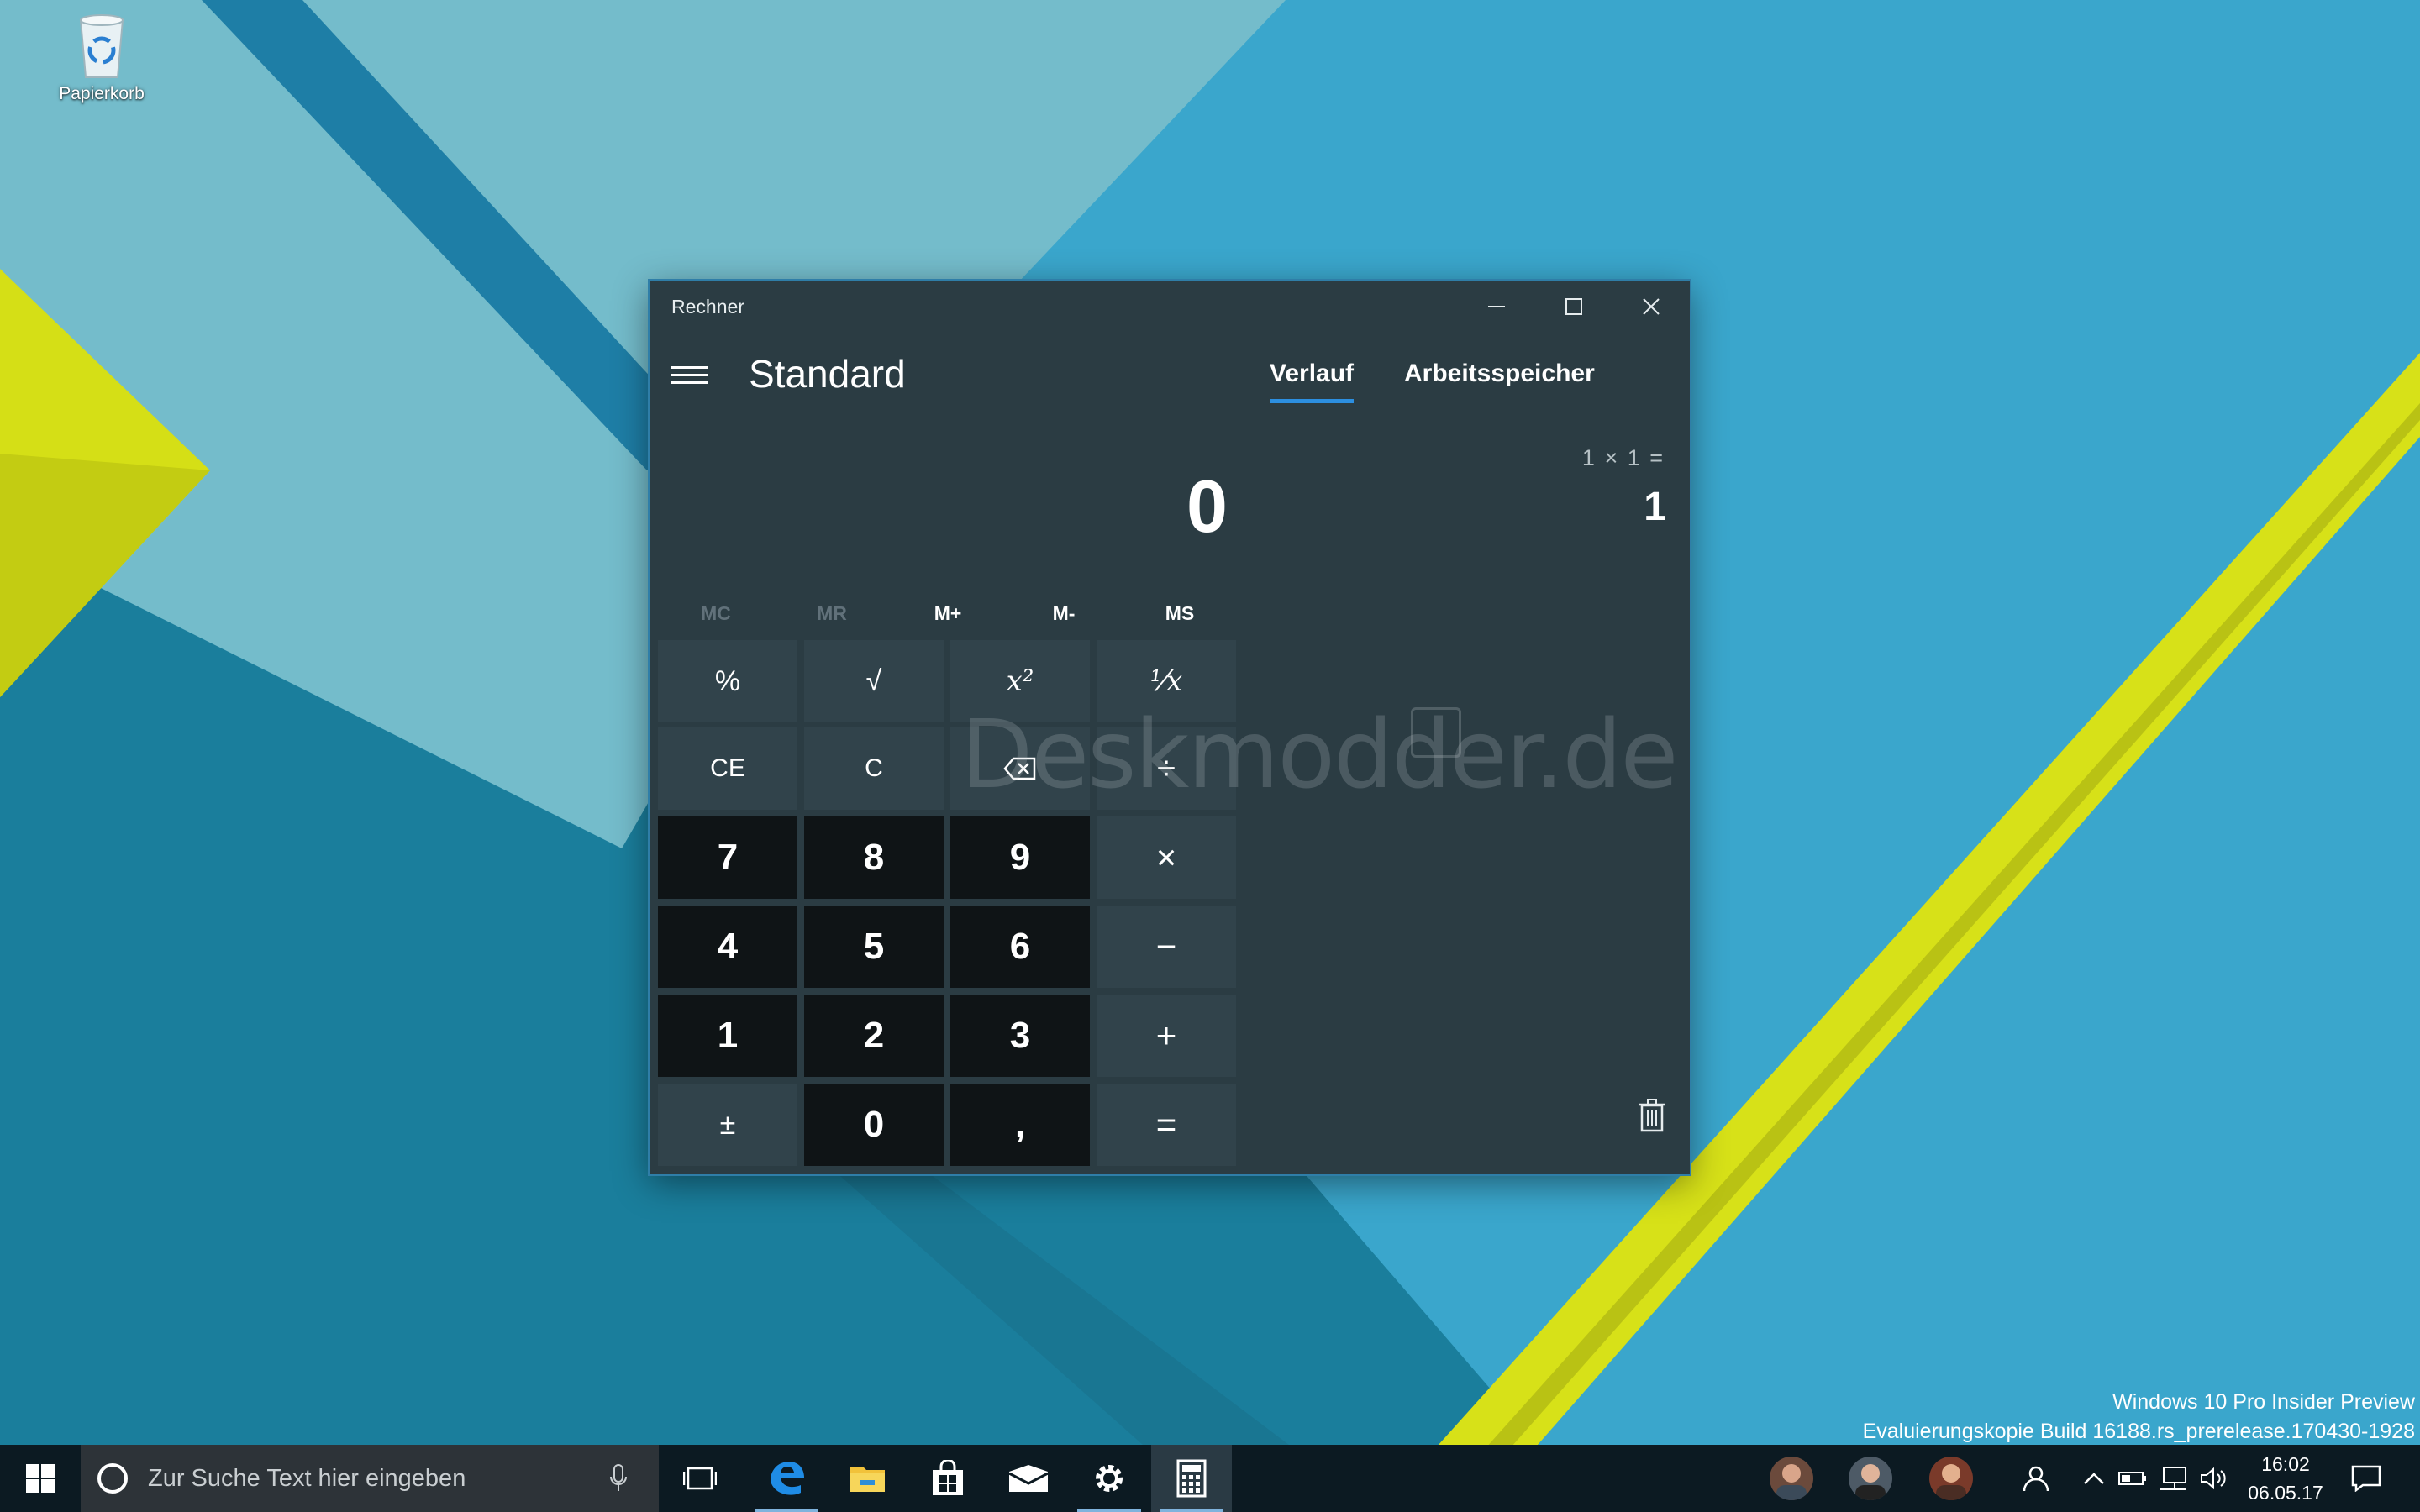 The height and width of the screenshot is (1512, 2420). Describe the element at coordinates (827, 374) in the screenshot. I see `calculator-mode-title: Standard` at that location.